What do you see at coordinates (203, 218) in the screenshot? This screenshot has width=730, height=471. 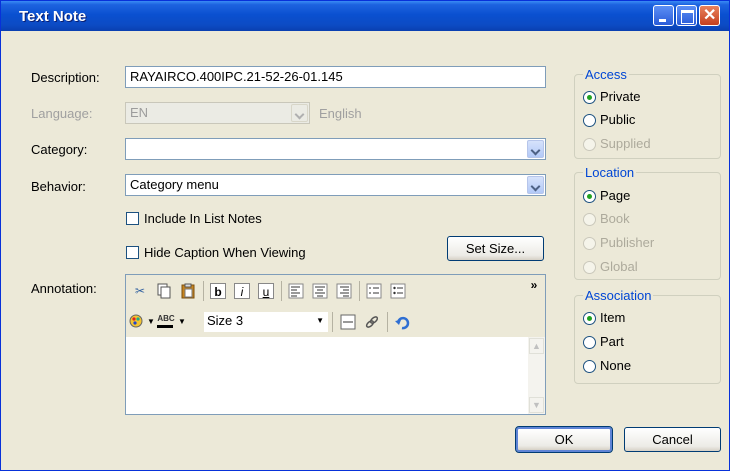 I see `include-in-list-notes-label: Include In List Notes` at bounding box center [203, 218].